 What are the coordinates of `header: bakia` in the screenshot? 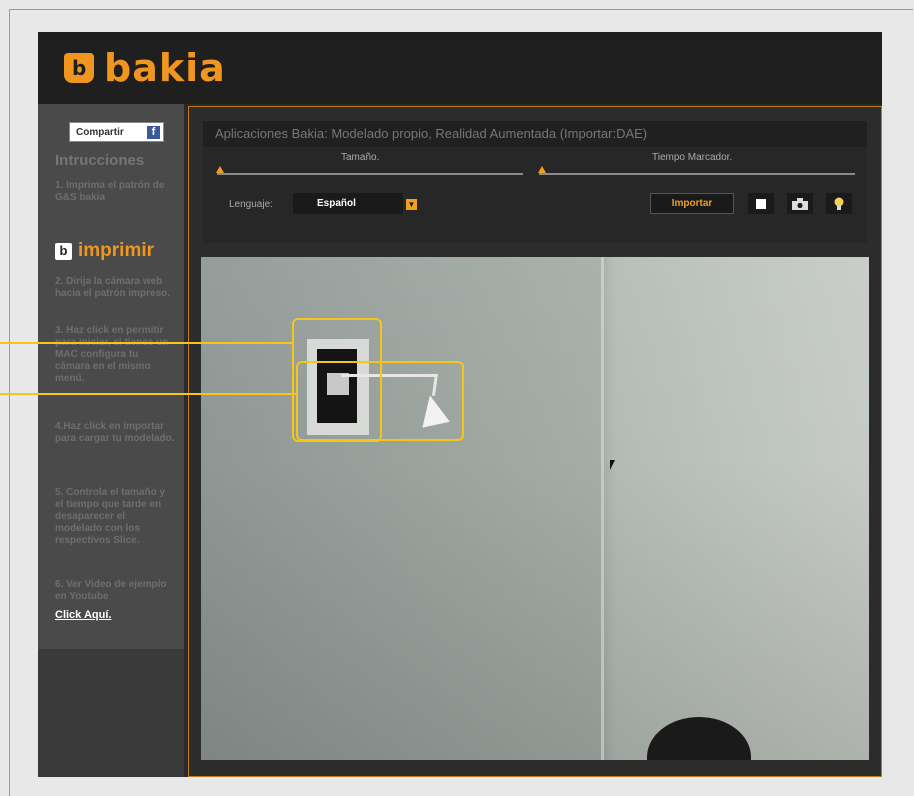 It's located at (460, 68).